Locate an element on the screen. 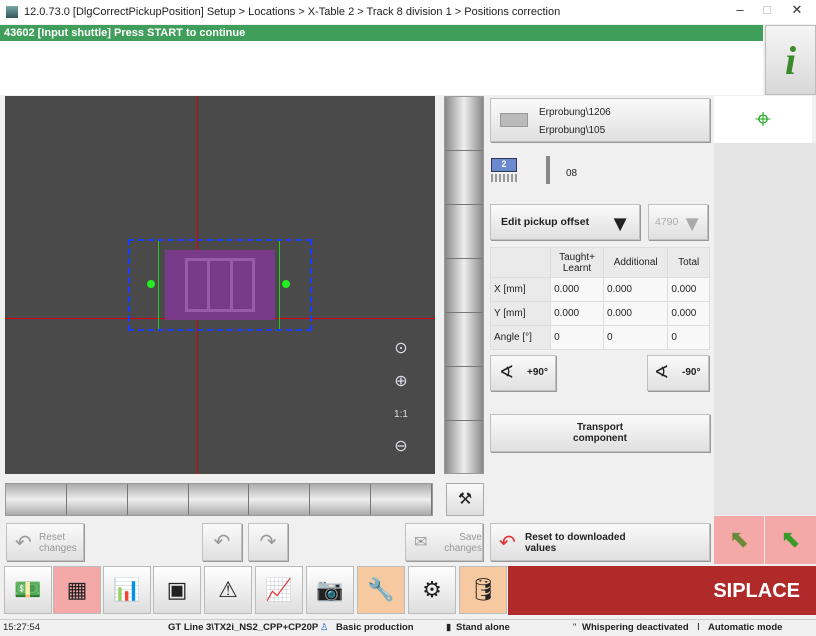  feeder-icon is located at coordinates (504, 178).